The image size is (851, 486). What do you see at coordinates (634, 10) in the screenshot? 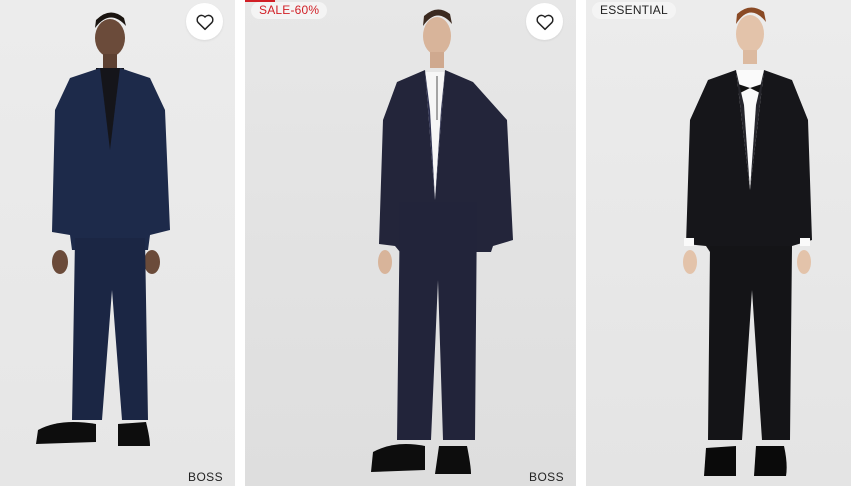
I see `essential-badge: ESSENTIAL` at bounding box center [634, 10].